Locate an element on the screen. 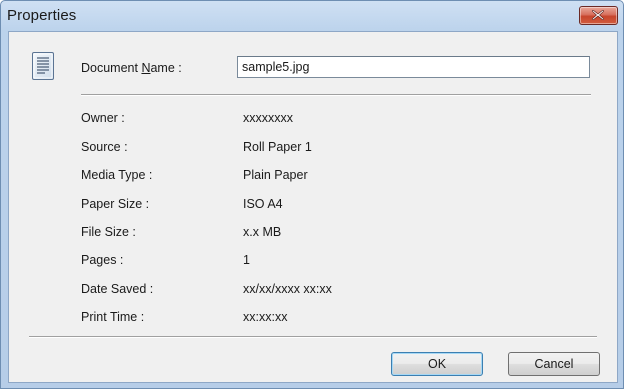 The image size is (624, 389). separator-top is located at coordinates (336, 95).